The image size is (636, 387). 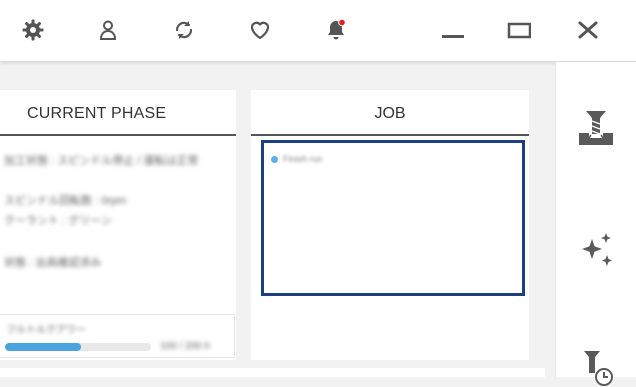 I want to click on progress-bar-fill, so click(x=43, y=347).